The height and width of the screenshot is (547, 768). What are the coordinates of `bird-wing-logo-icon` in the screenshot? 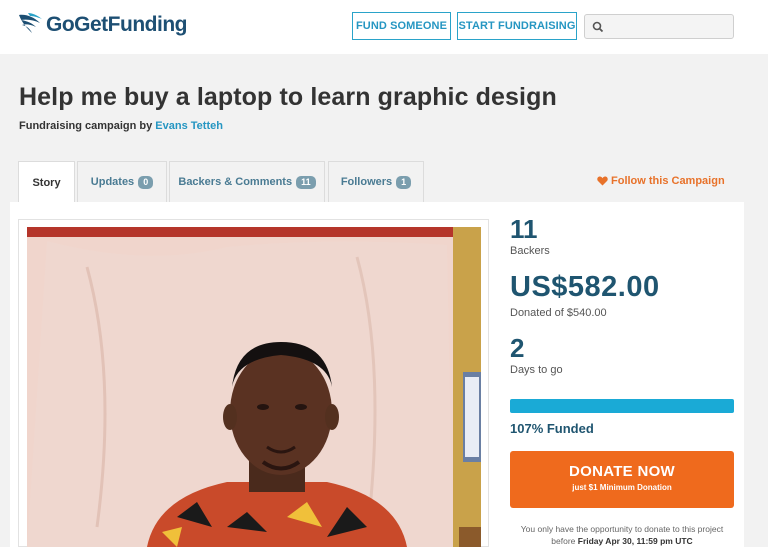 It's located at (30, 23).